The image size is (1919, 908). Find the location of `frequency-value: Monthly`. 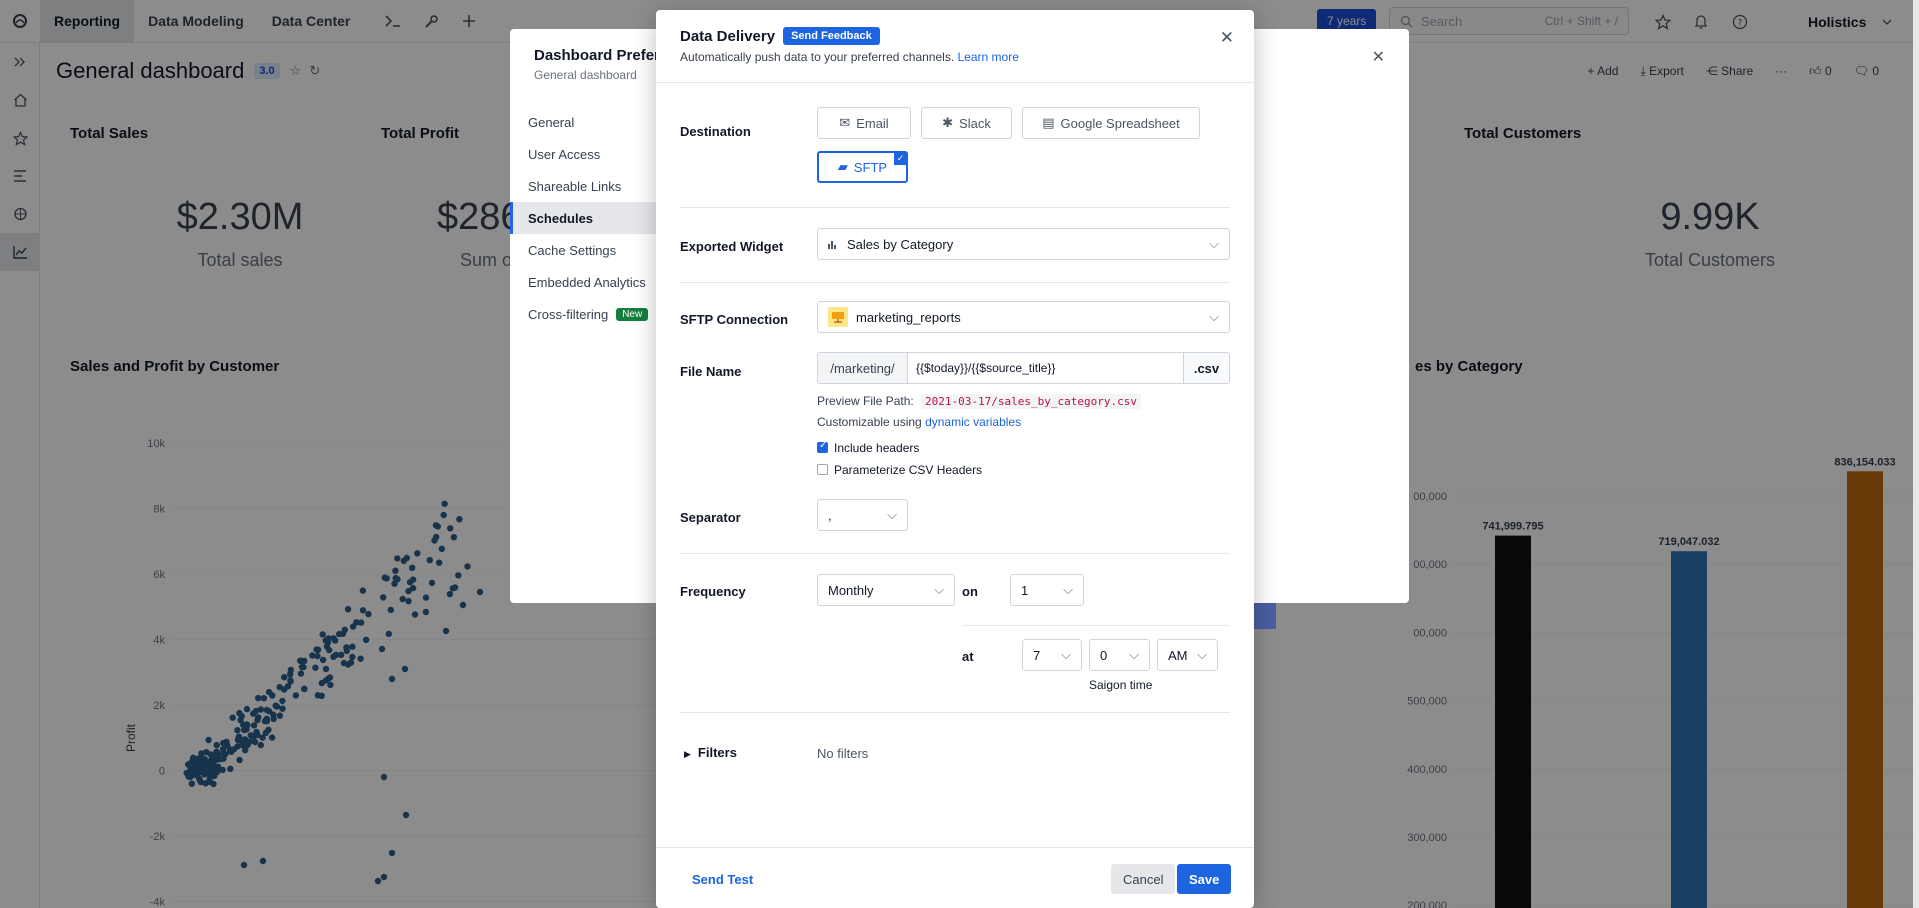

frequency-value: Monthly is located at coordinates (851, 590).